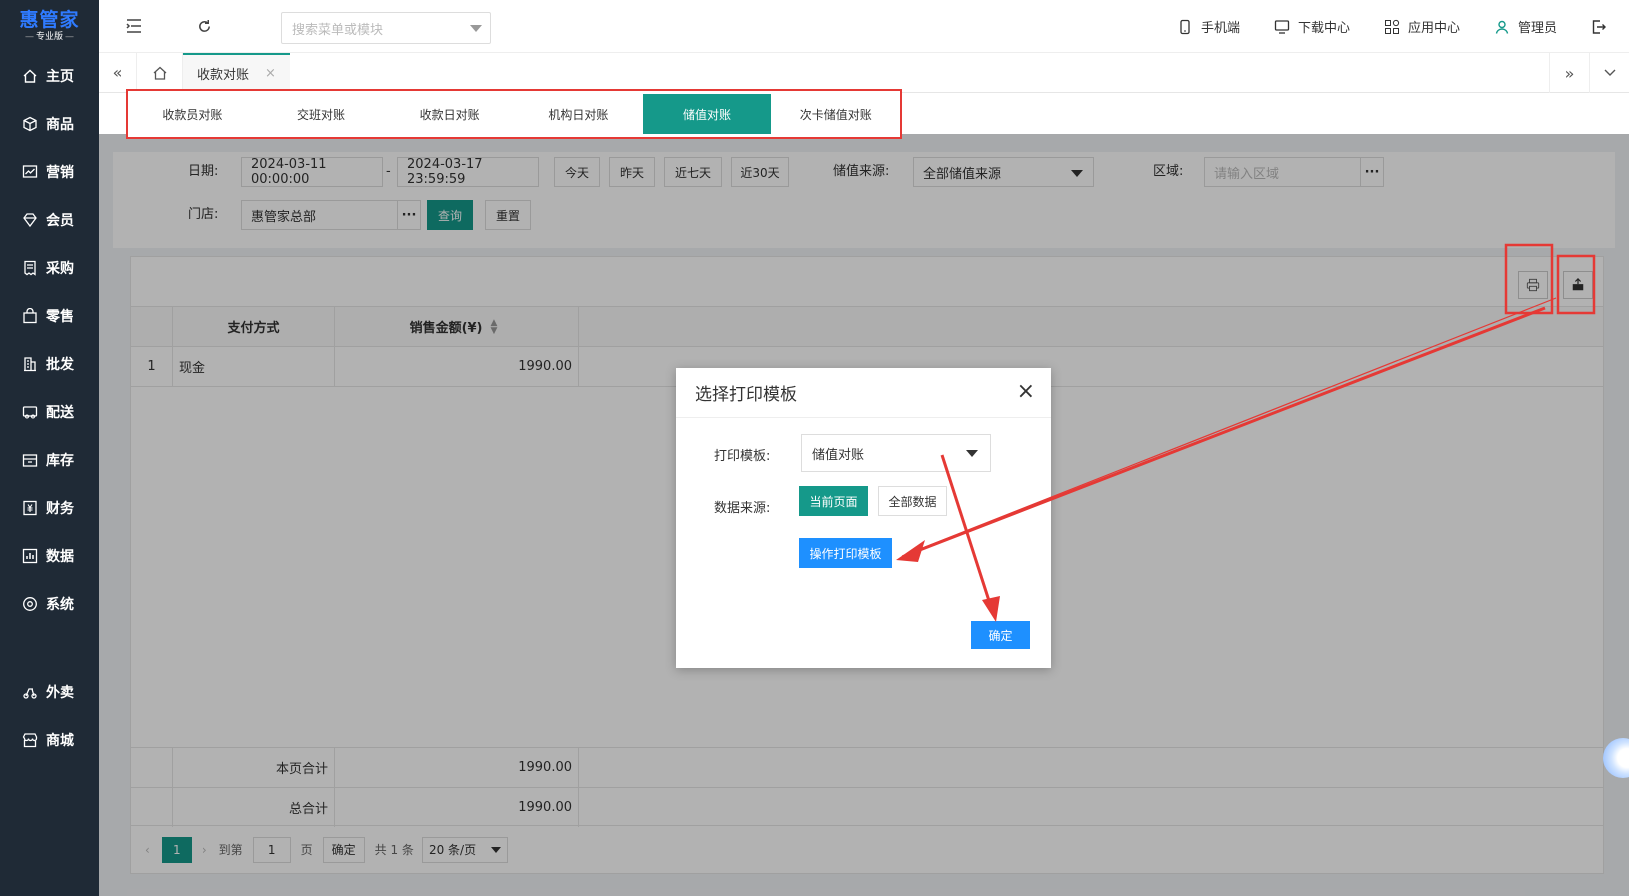 This screenshot has height=896, width=1629. What do you see at coordinates (204, 26) in the screenshot?
I see `refresh-icon` at bounding box center [204, 26].